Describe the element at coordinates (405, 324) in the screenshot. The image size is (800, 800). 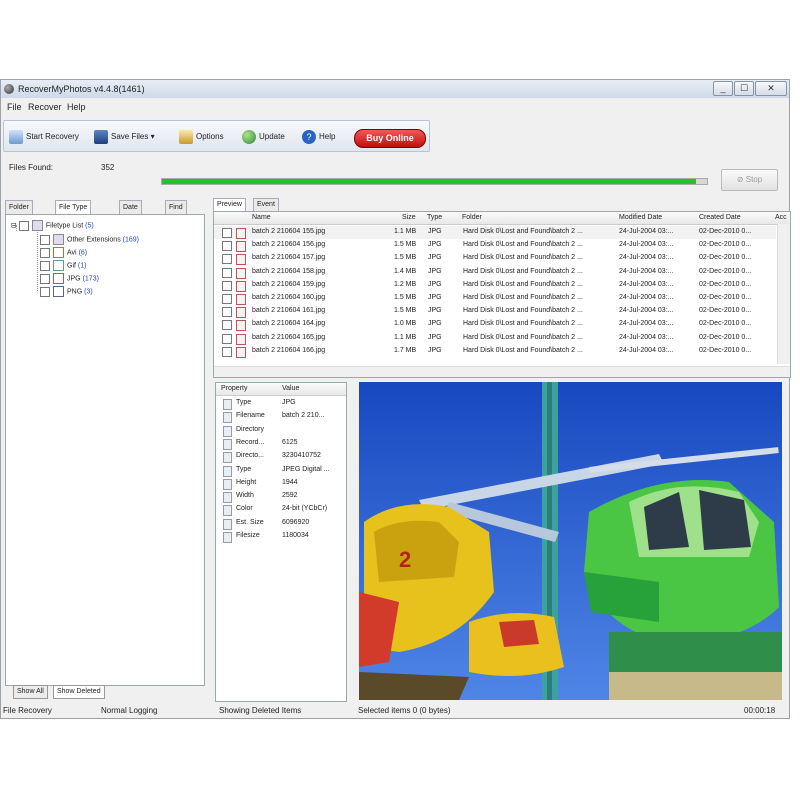
I see `cell-size: 1.0 MB` at that location.